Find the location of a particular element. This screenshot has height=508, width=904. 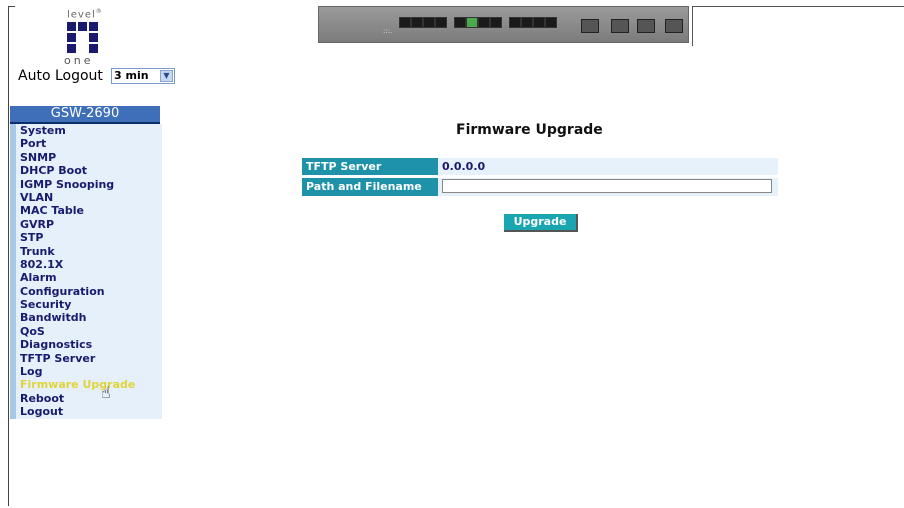

auto-logout-select: 3 min ▼ is located at coordinates (143, 76).